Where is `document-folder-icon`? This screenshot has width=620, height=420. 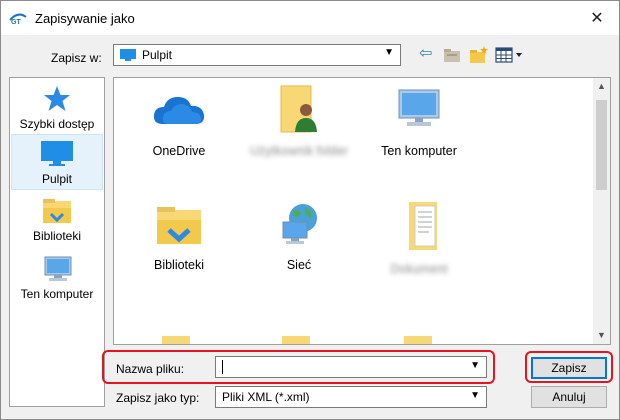 document-folder-icon is located at coordinates (423, 226).